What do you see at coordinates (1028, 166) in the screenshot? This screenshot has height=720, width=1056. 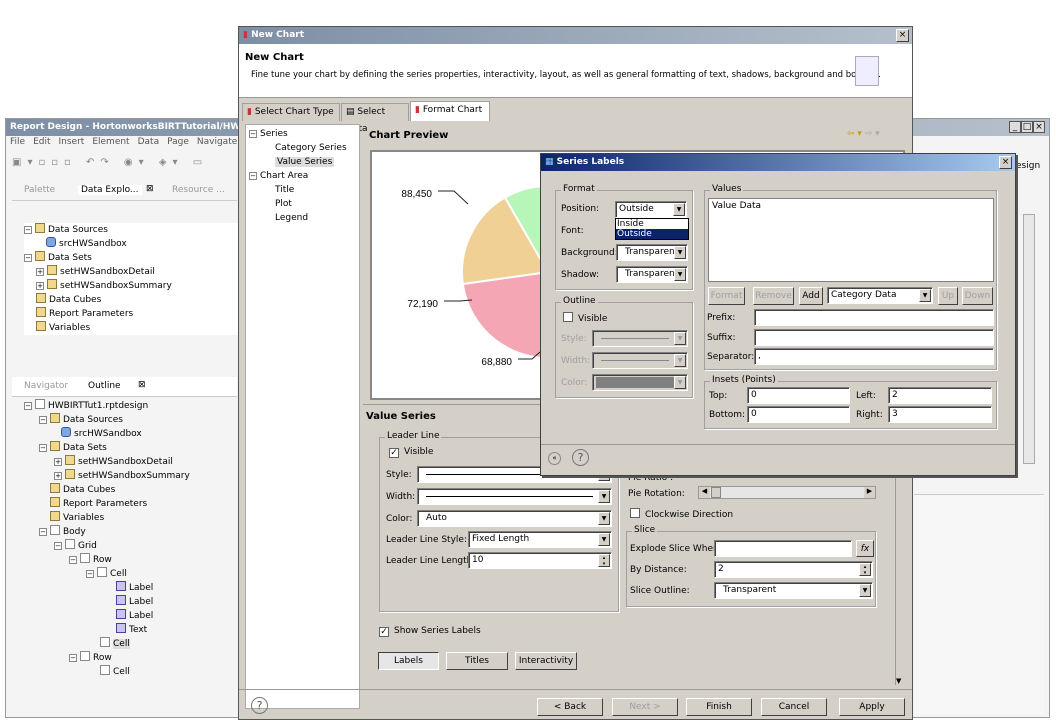 I see `design-tab-fragment: esign` at bounding box center [1028, 166].